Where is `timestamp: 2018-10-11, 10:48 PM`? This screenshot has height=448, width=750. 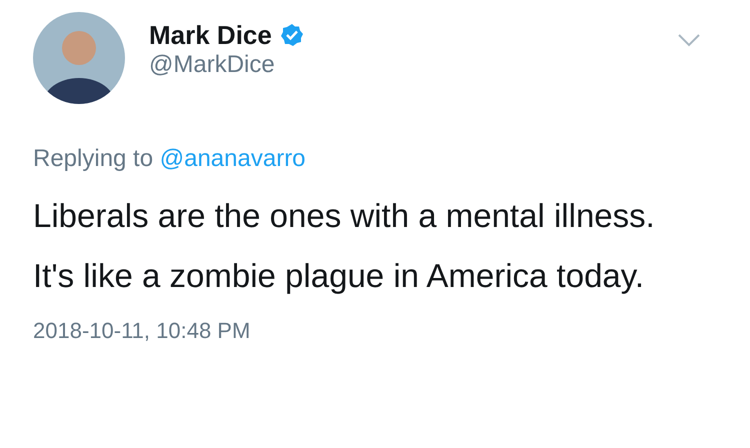
timestamp: 2018-10-11, 10:48 PM is located at coordinates (142, 331).